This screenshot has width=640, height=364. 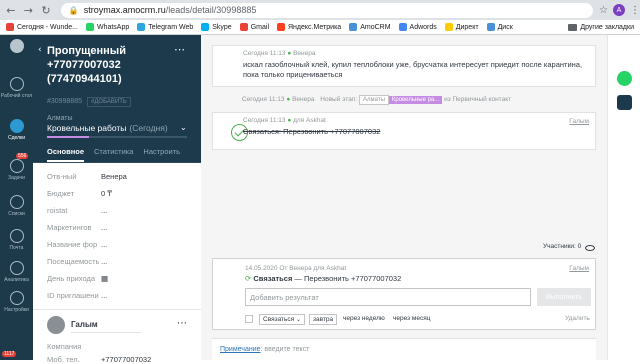 I want to click on bookmark-item: Adwords, so click(x=417, y=27).